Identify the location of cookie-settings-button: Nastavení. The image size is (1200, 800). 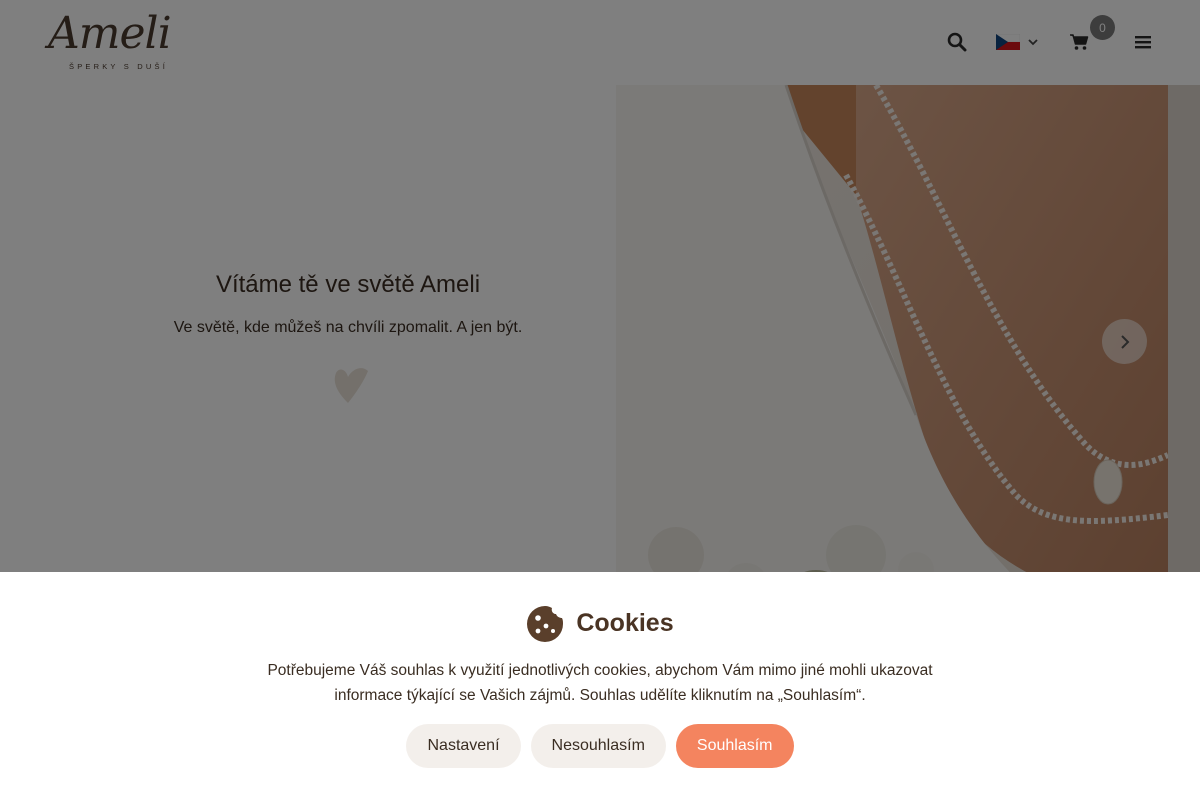
(463, 746).